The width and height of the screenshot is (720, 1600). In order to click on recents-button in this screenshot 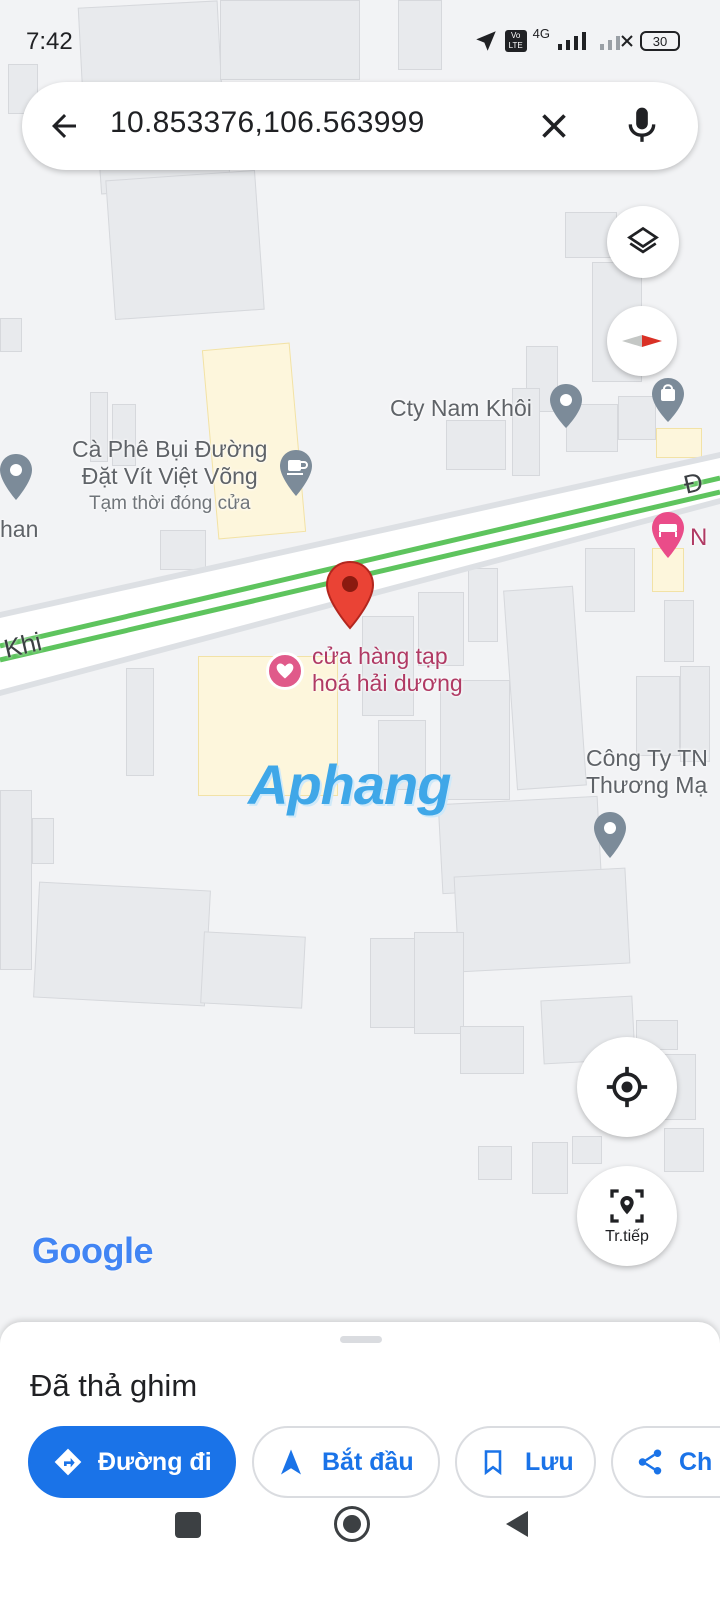, I will do `click(188, 1525)`.